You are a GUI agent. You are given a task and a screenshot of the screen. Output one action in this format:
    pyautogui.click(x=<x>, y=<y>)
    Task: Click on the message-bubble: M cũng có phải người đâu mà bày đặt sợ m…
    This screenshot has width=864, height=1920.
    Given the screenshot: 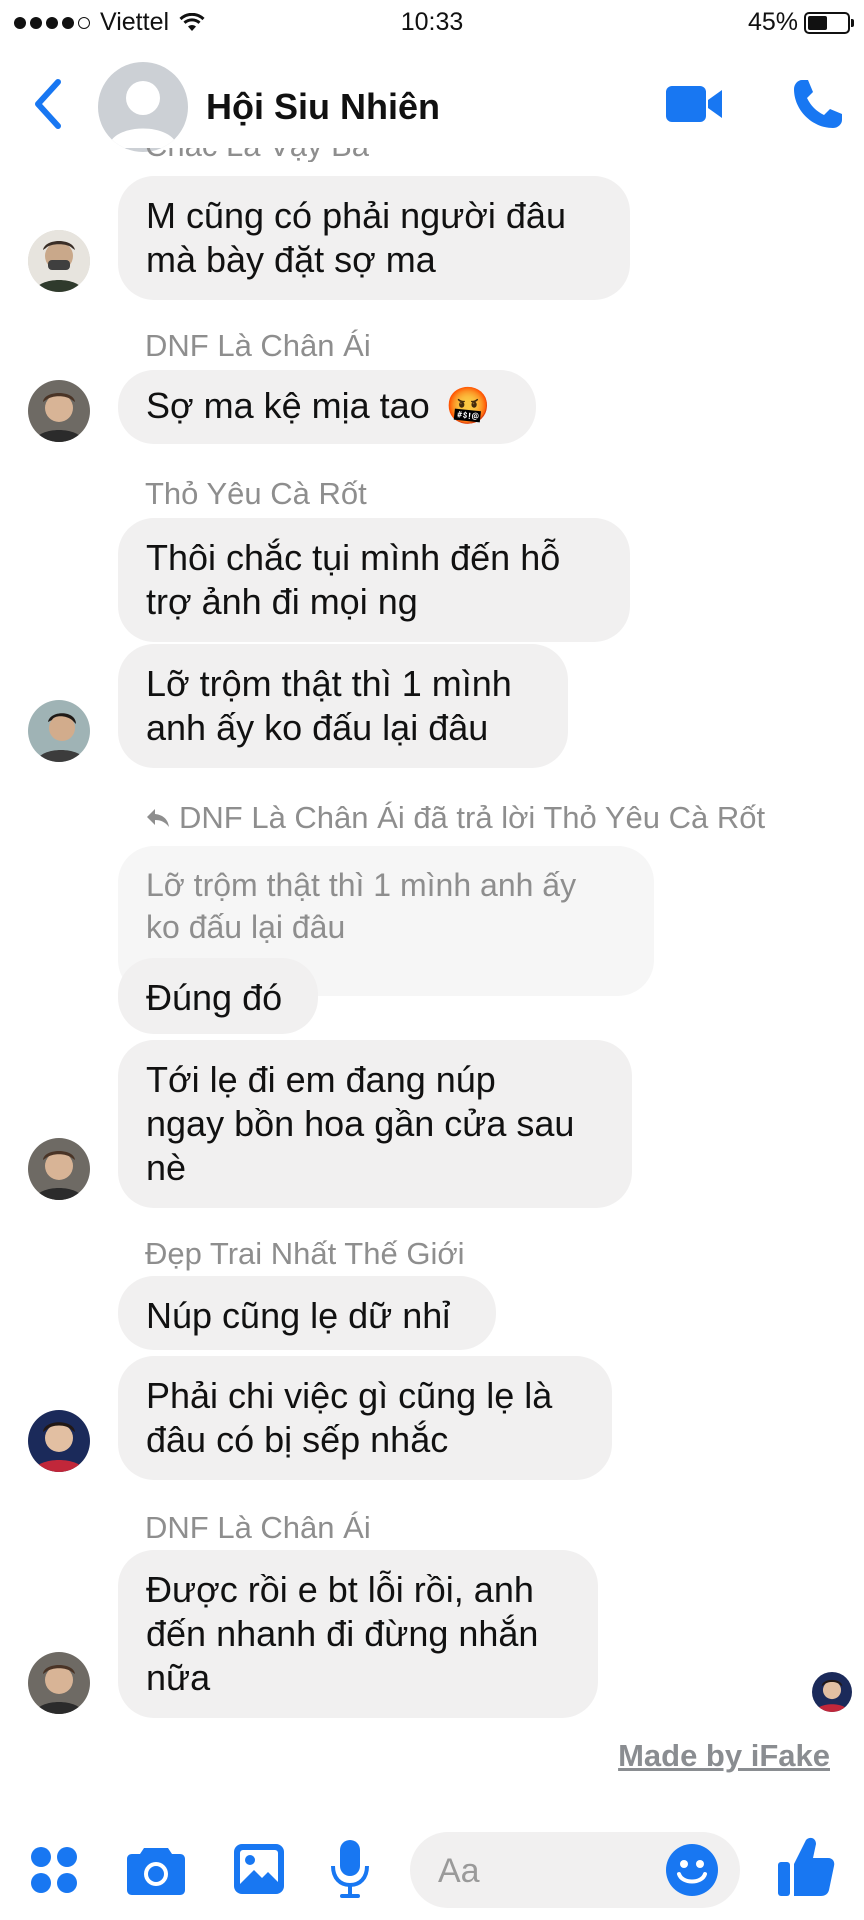 What is the action you would take?
    pyautogui.click(x=374, y=238)
    